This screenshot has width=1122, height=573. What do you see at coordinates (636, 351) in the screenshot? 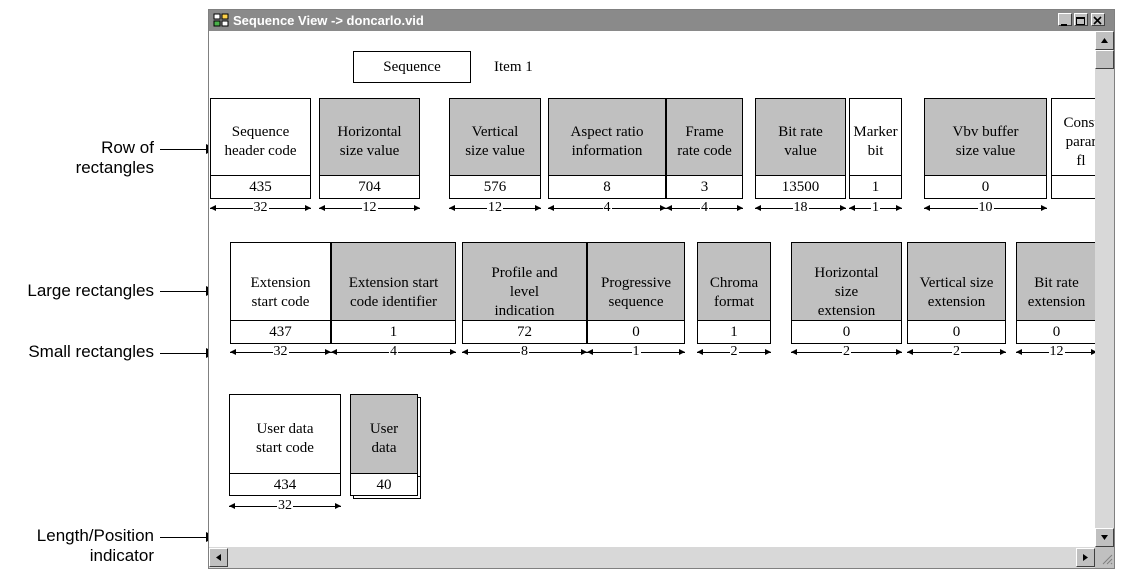
I see `length-value: 1` at bounding box center [636, 351].